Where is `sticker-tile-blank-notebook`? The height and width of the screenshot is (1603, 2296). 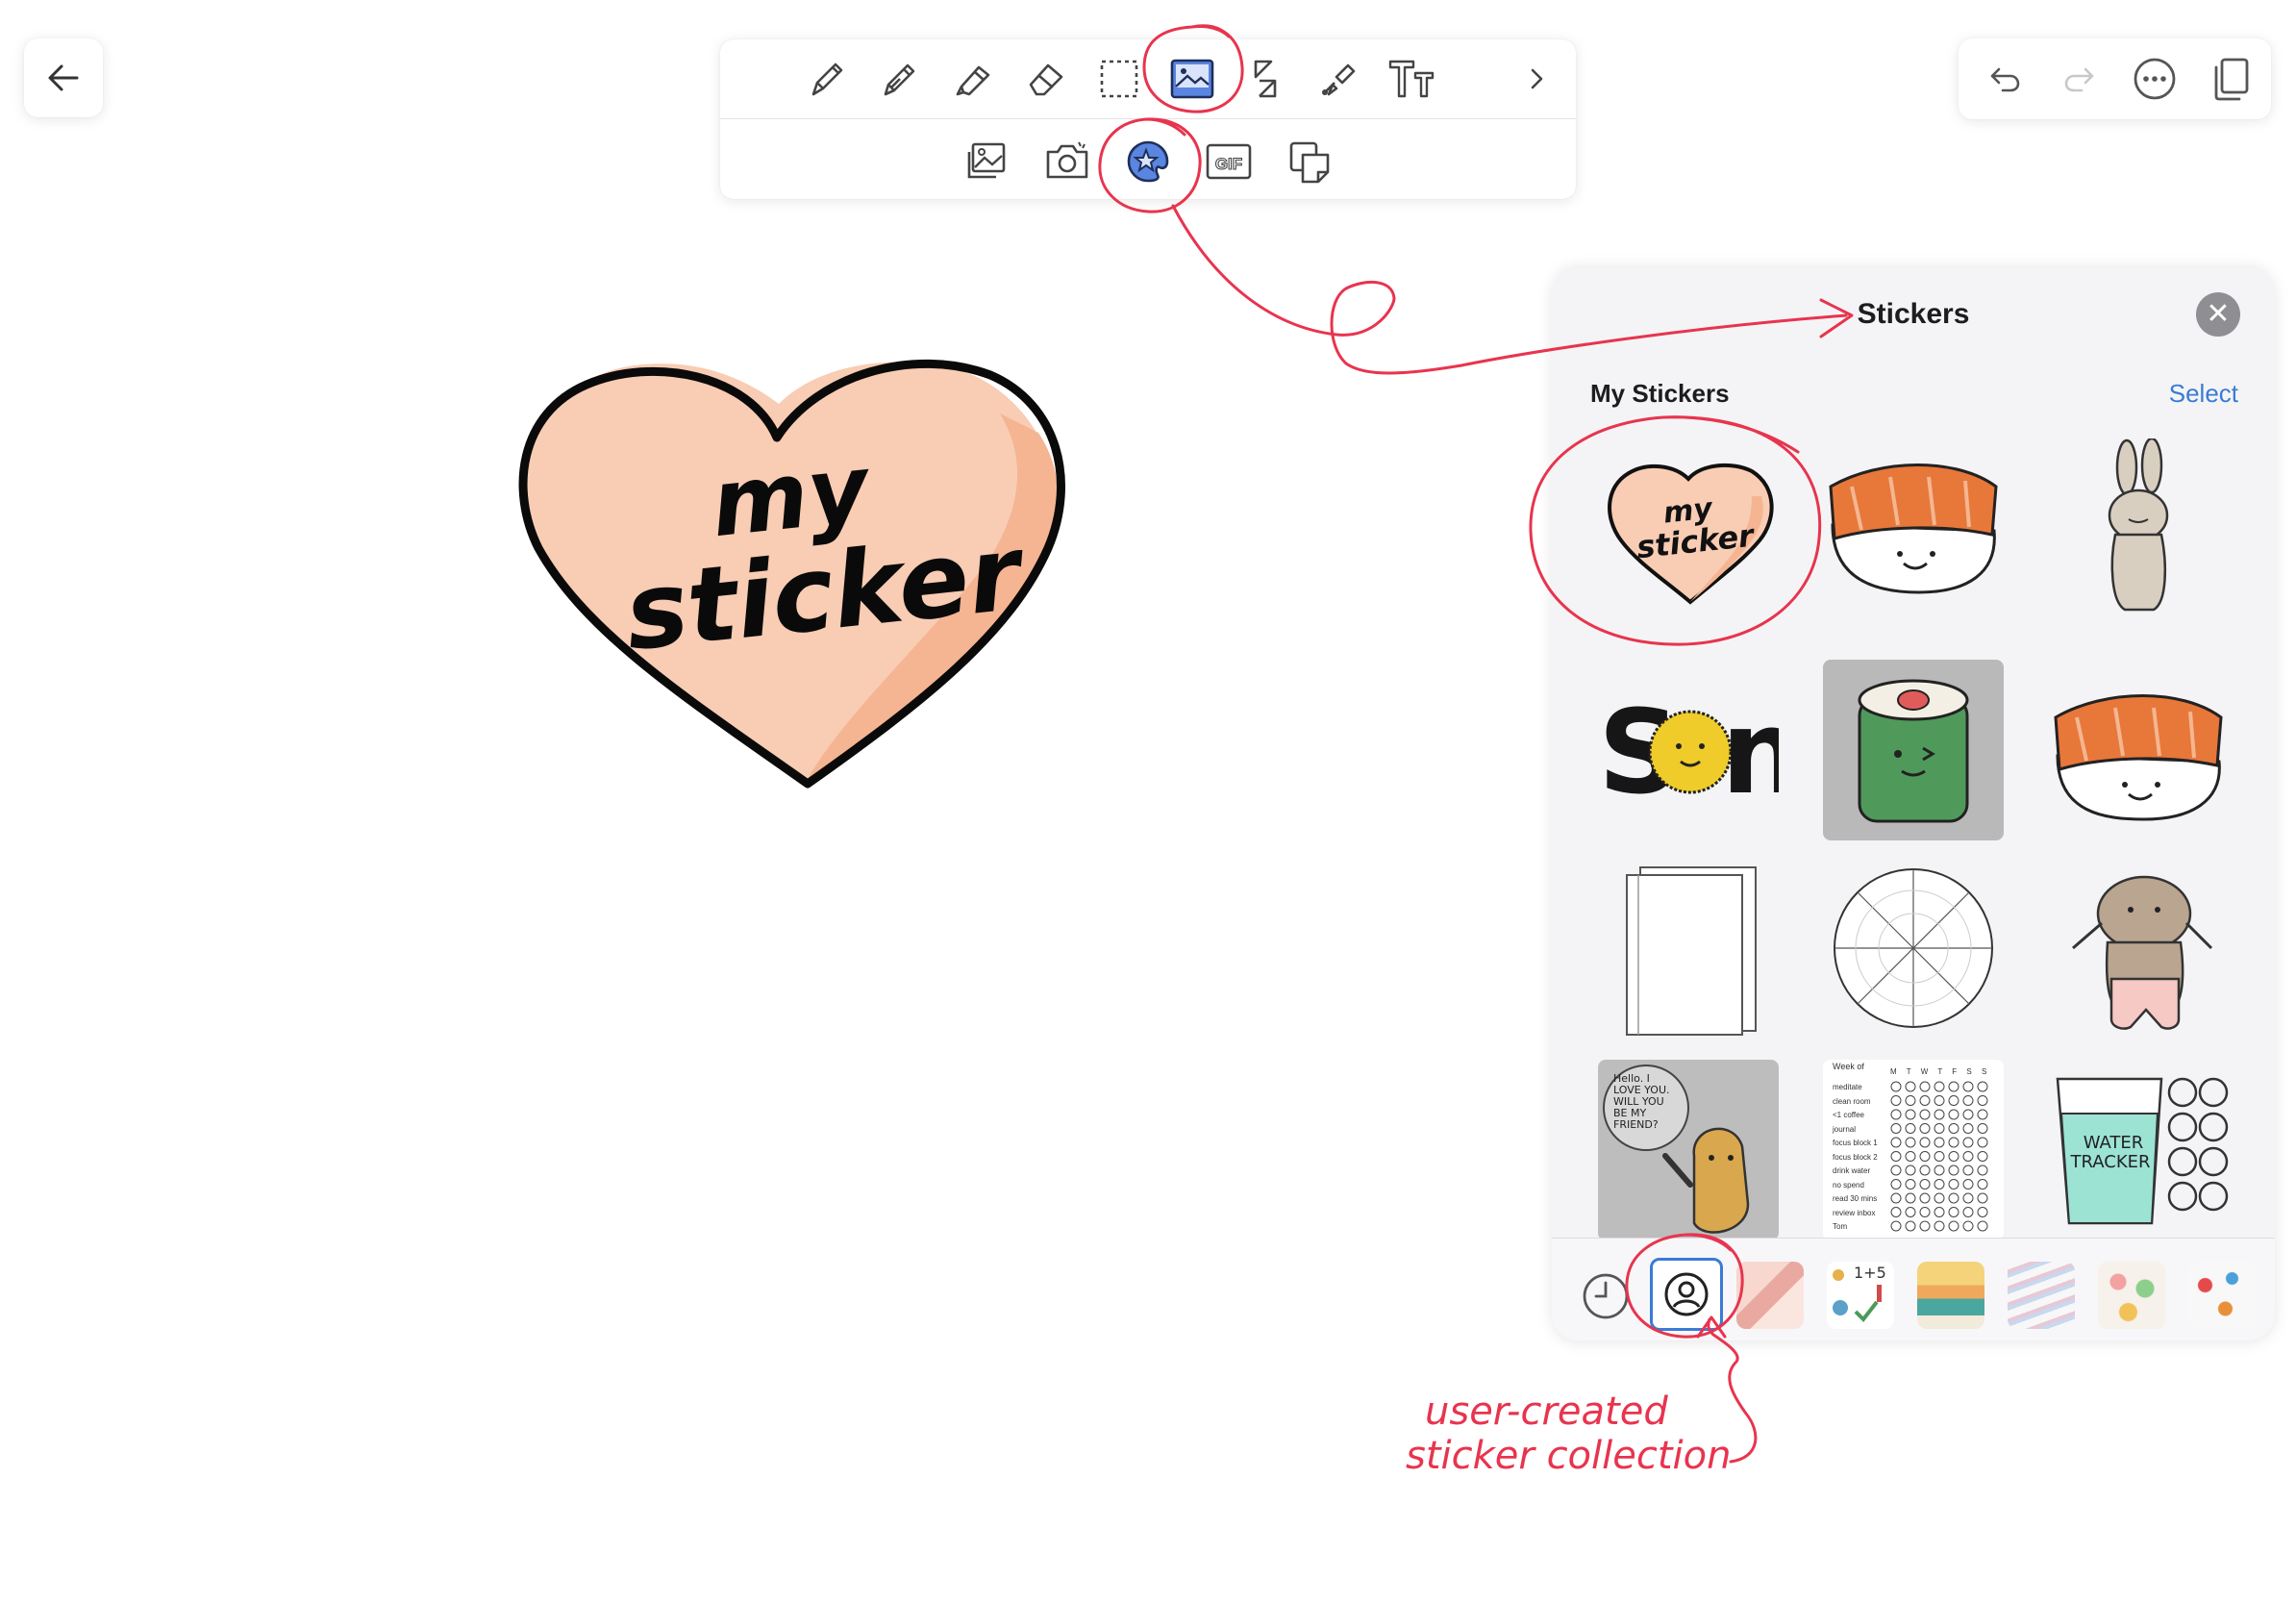 sticker-tile-blank-notebook is located at coordinates (1688, 946).